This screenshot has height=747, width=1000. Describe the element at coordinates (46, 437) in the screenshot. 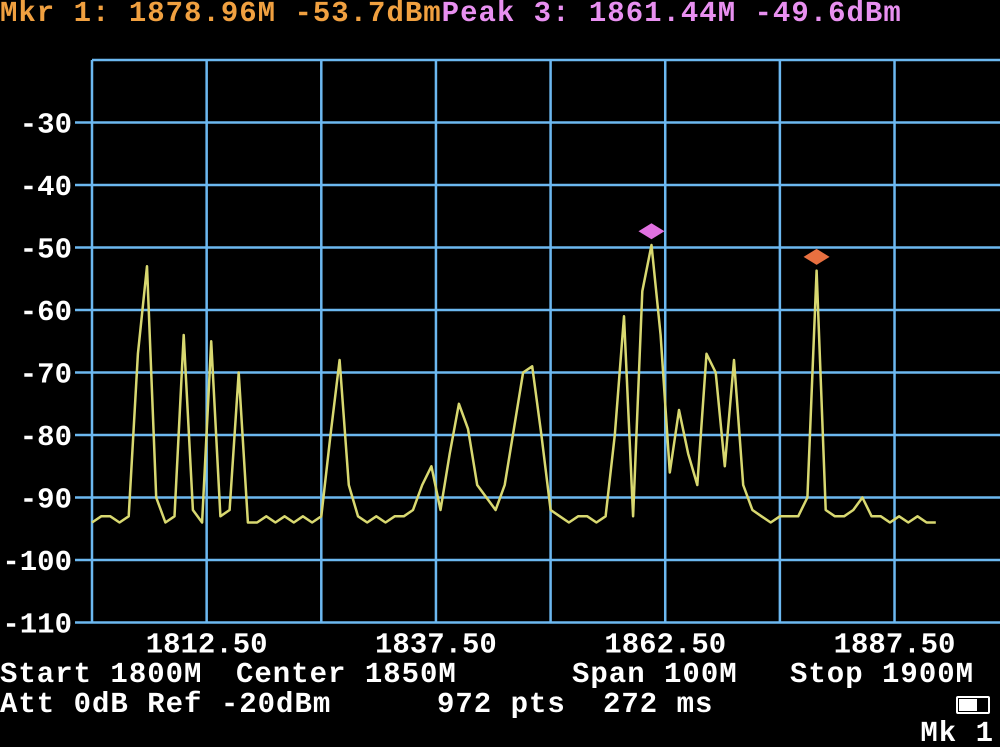

I see `y-axis-label: -80` at that location.